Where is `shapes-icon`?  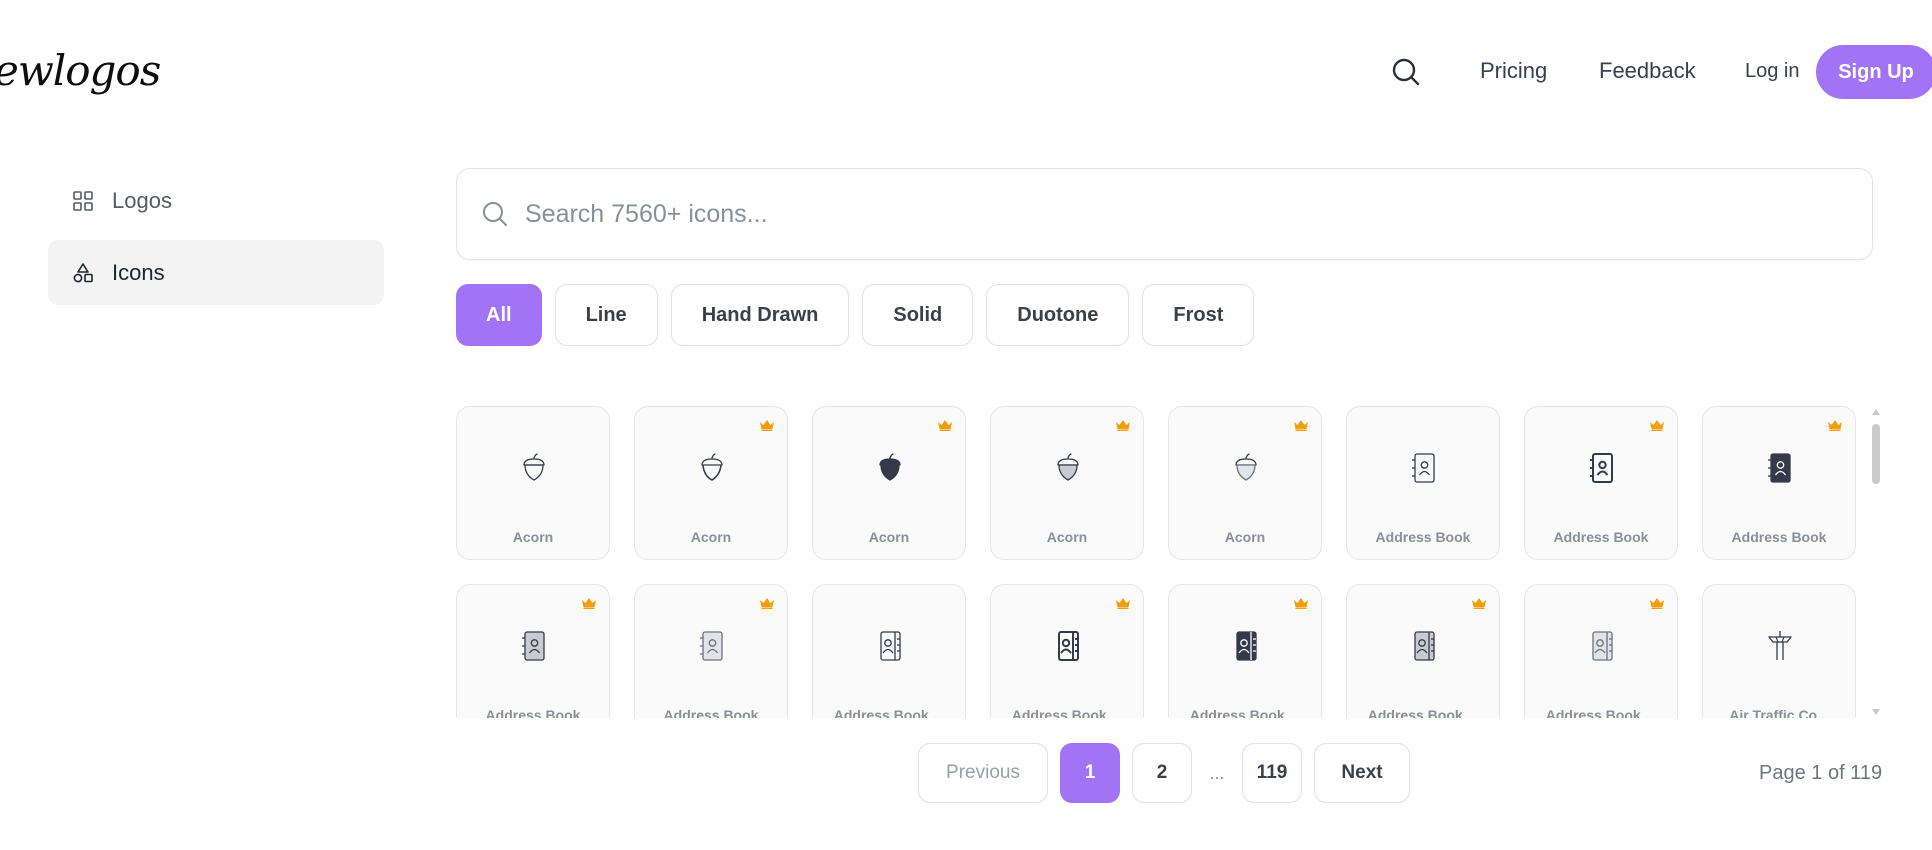 shapes-icon is located at coordinates (83, 272).